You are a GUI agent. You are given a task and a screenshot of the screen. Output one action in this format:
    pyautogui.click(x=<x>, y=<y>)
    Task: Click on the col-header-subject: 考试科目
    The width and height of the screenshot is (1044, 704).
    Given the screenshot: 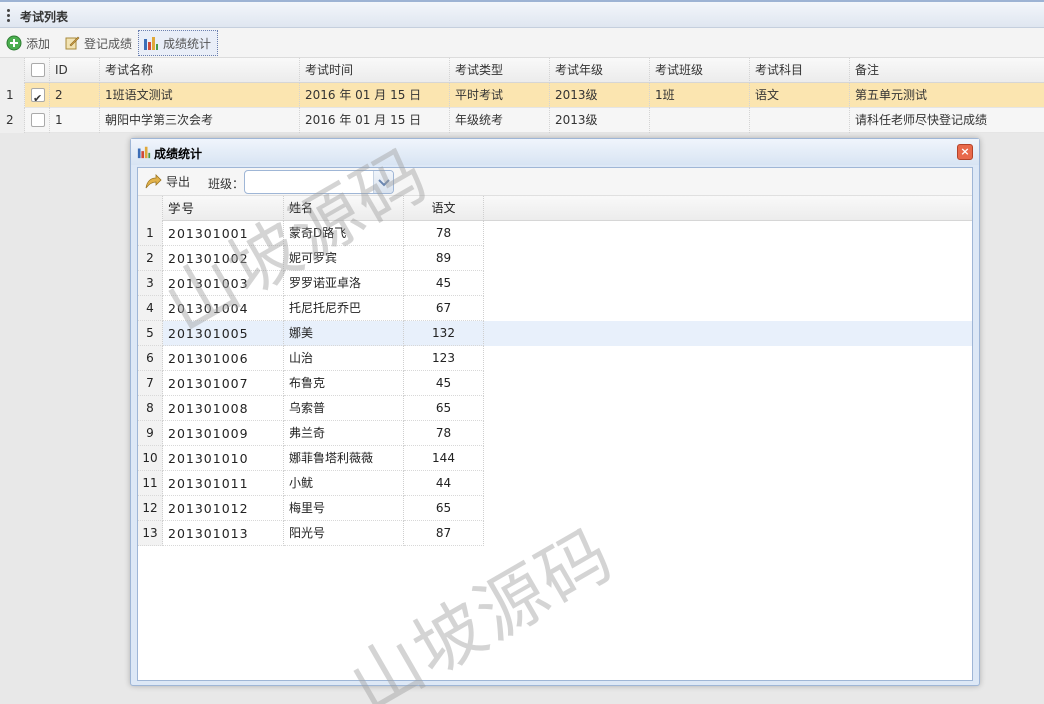 What is the action you would take?
    pyautogui.click(x=800, y=70)
    